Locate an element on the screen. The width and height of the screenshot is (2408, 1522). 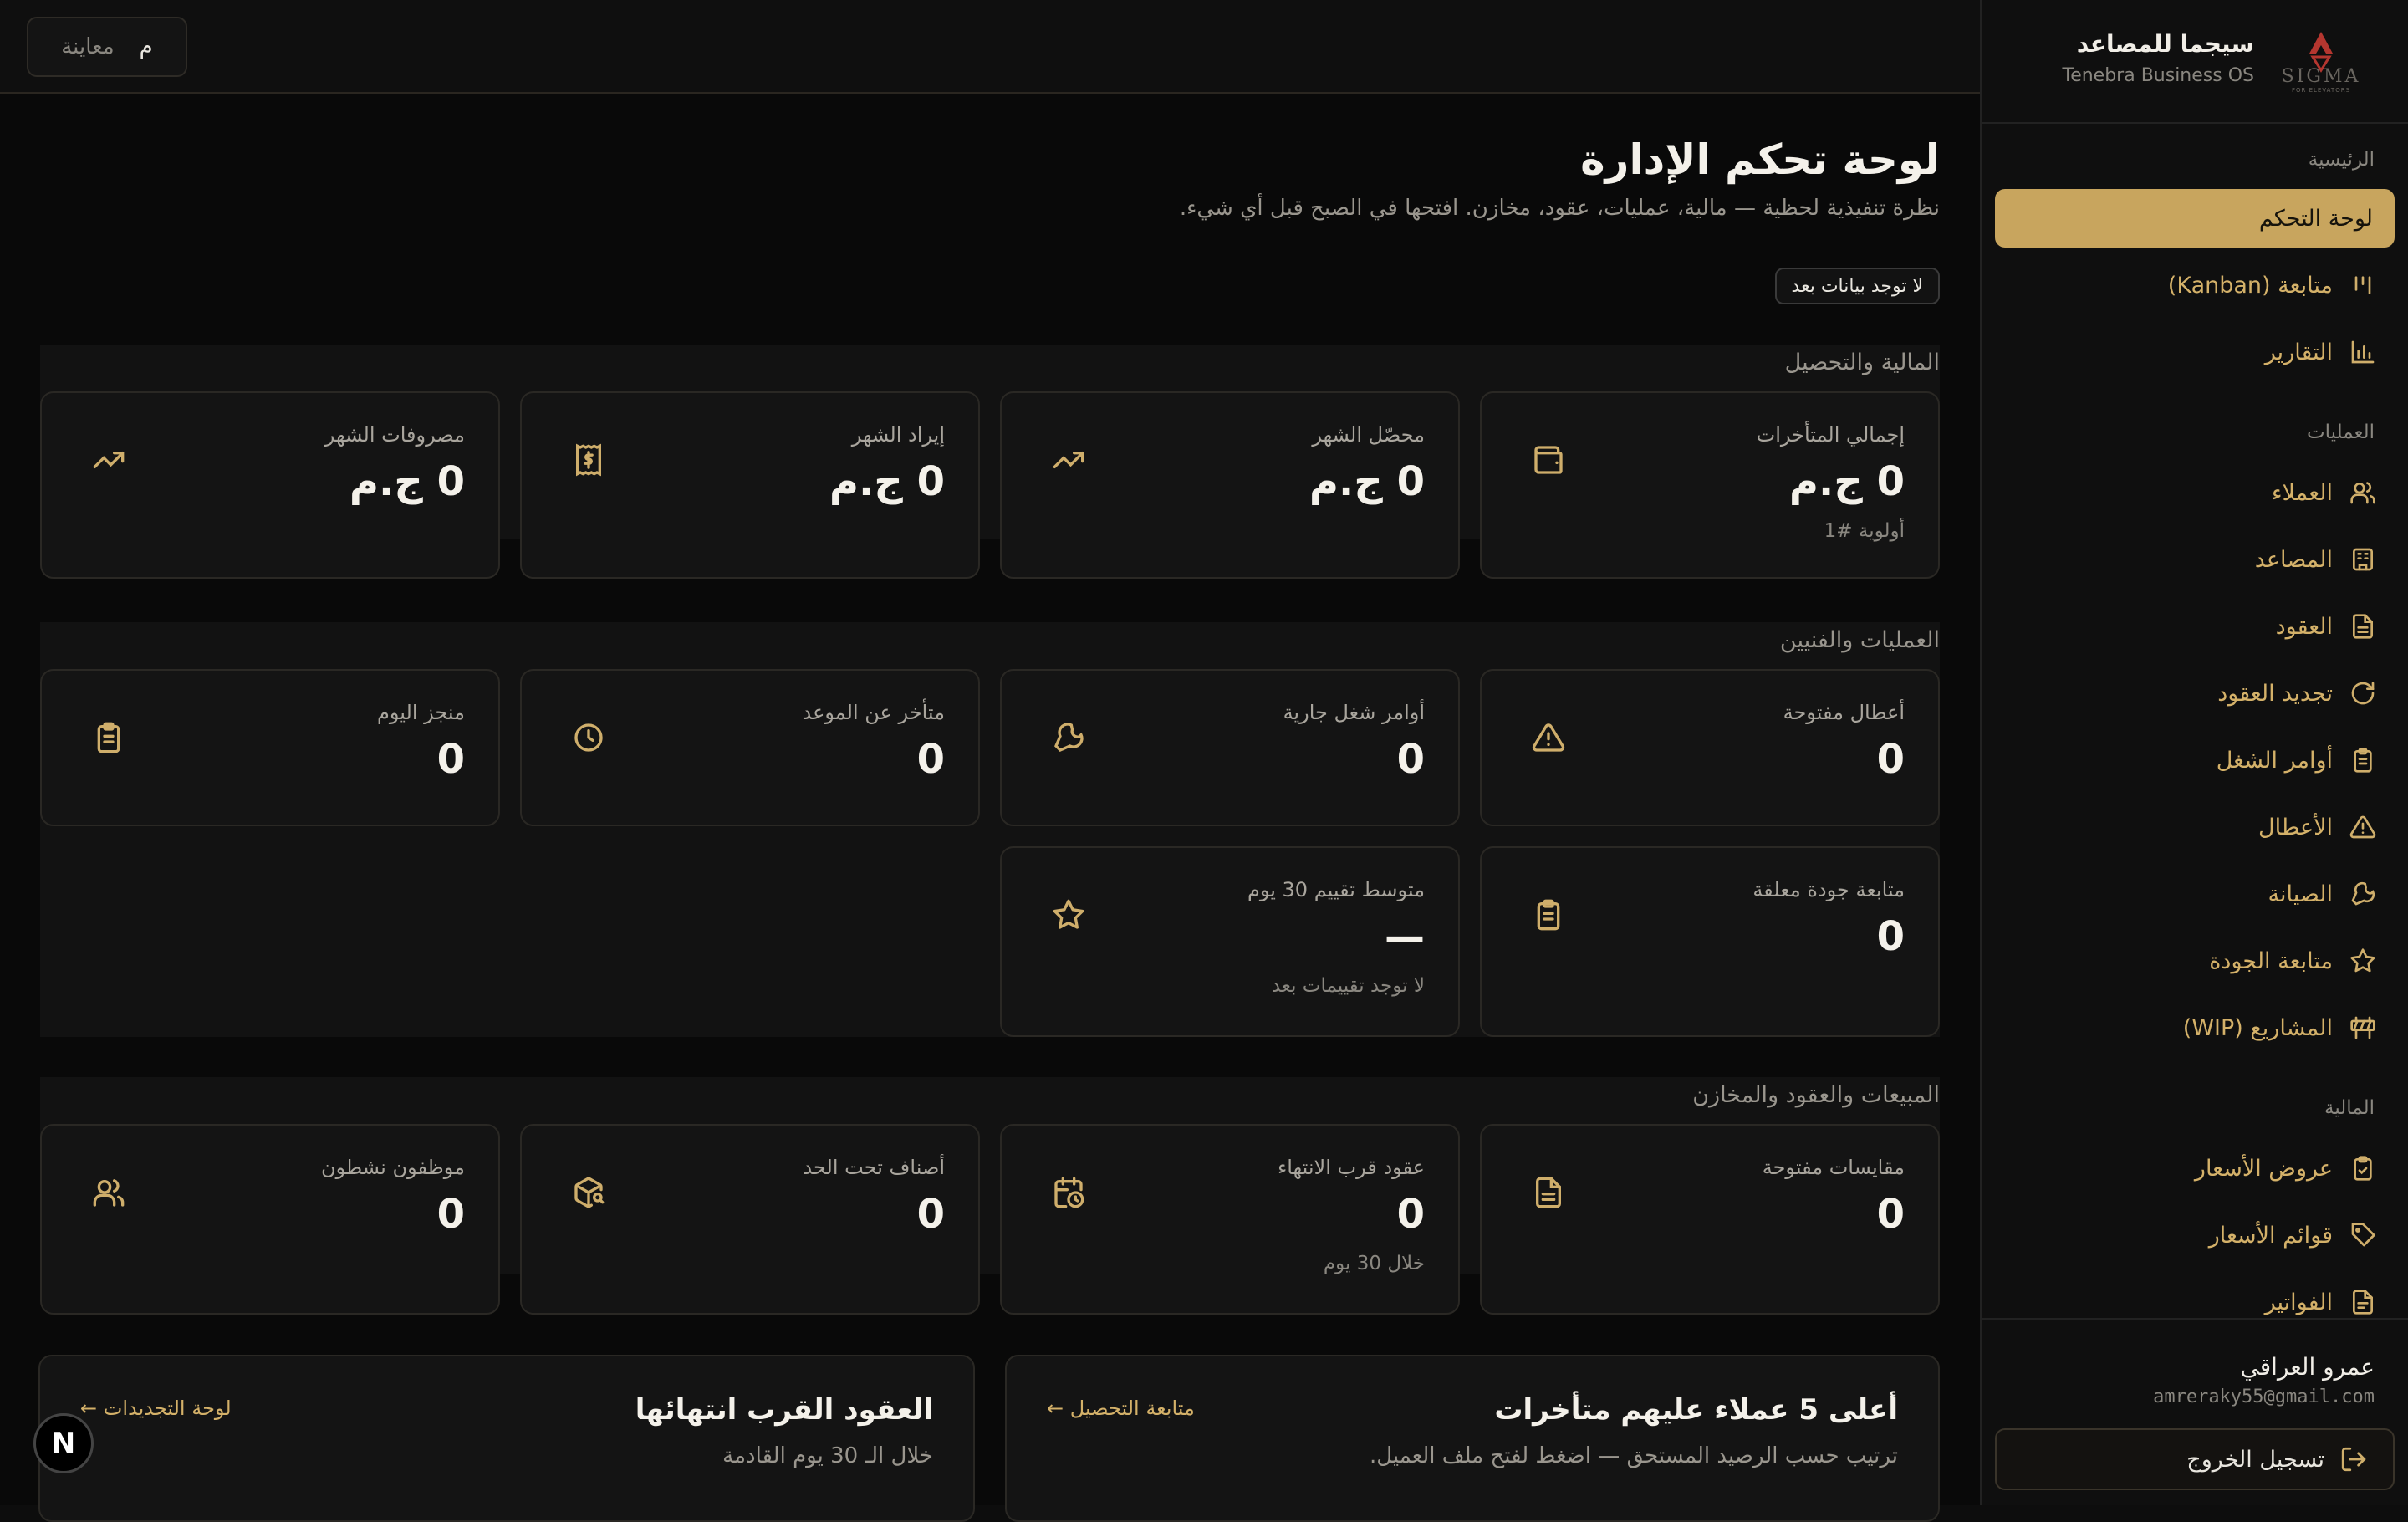
topbar: معاينة م is located at coordinates (990, 47).